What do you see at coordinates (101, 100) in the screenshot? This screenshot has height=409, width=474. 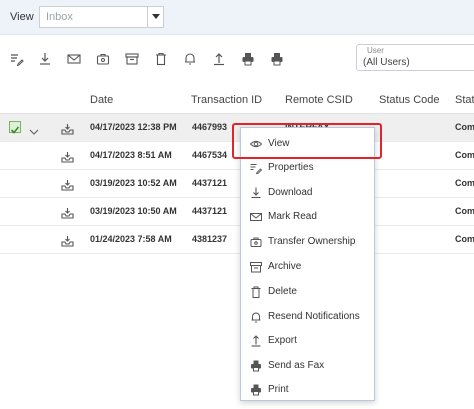 I see `column-header-date: Date` at bounding box center [101, 100].